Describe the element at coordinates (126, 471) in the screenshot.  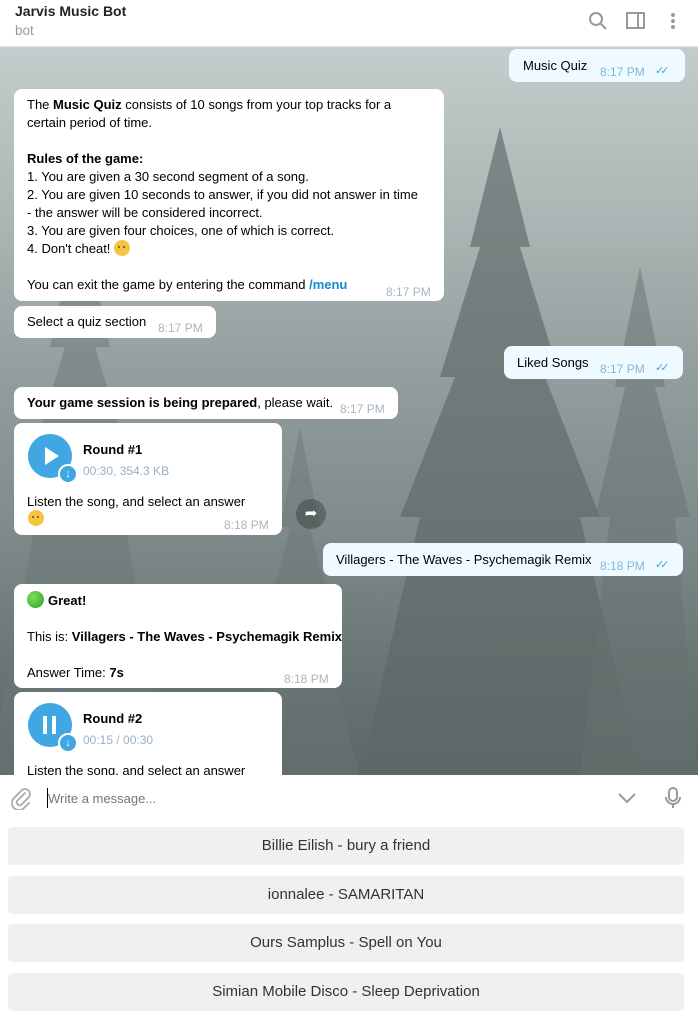
I see `audio-meta: 00:30, 354.3 KB` at that location.